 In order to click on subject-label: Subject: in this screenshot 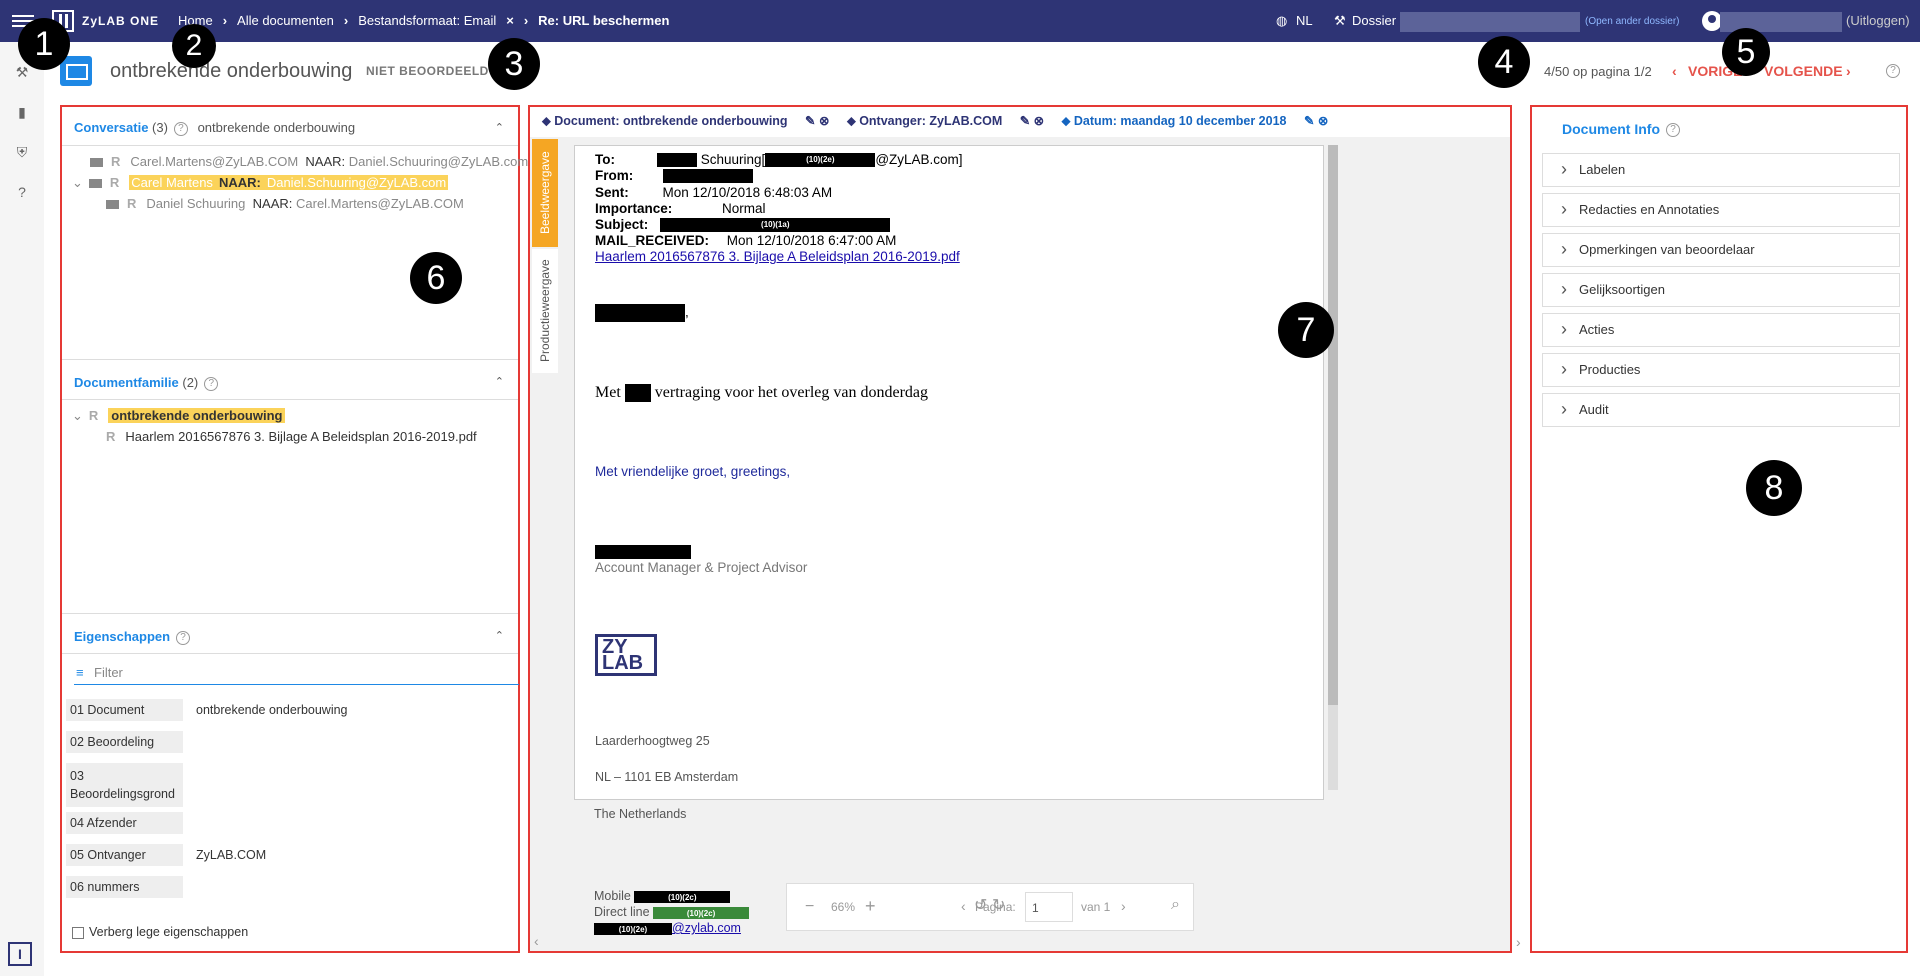, I will do `click(622, 224)`.